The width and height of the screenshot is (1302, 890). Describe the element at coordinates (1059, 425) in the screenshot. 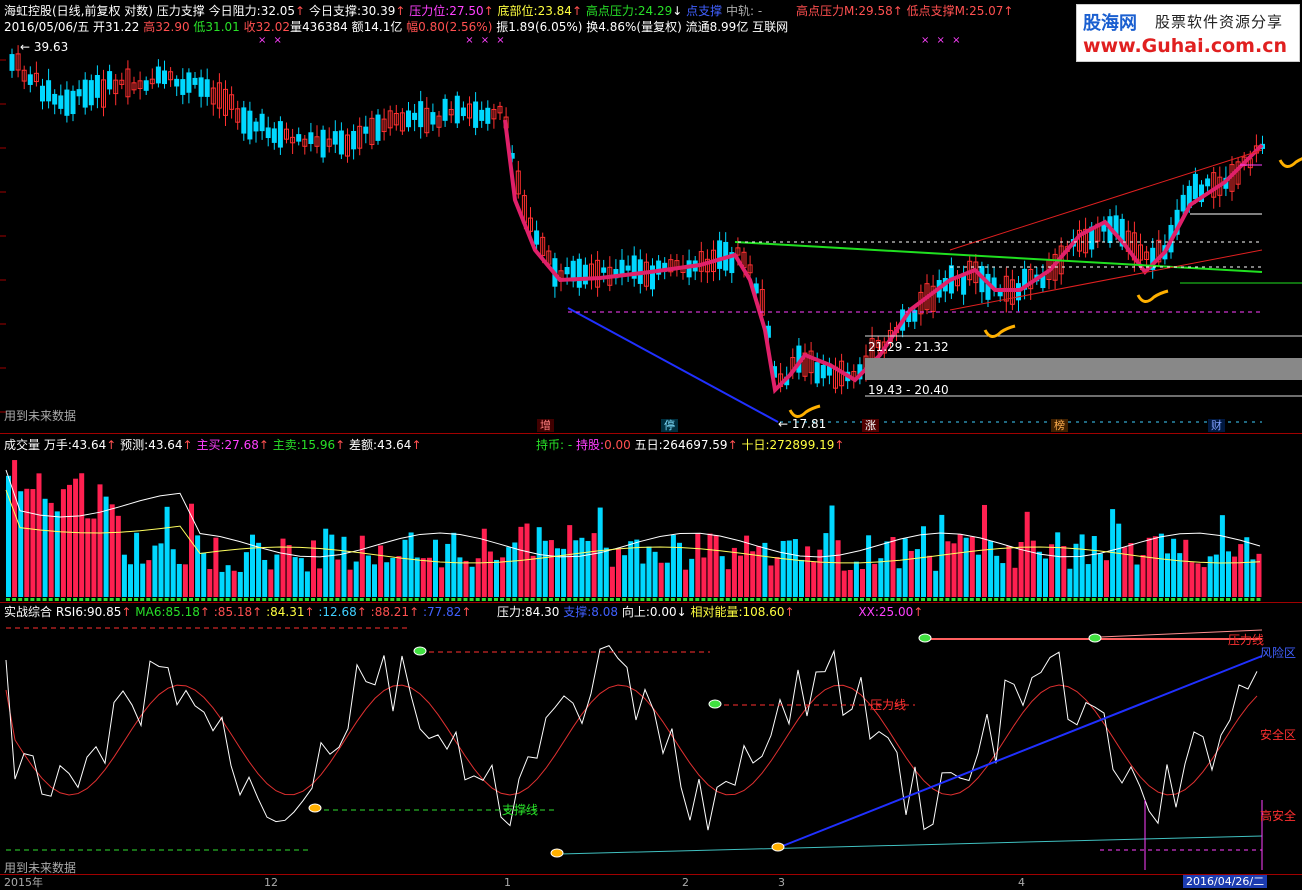

I see `event-badge-bang: 榜` at that location.